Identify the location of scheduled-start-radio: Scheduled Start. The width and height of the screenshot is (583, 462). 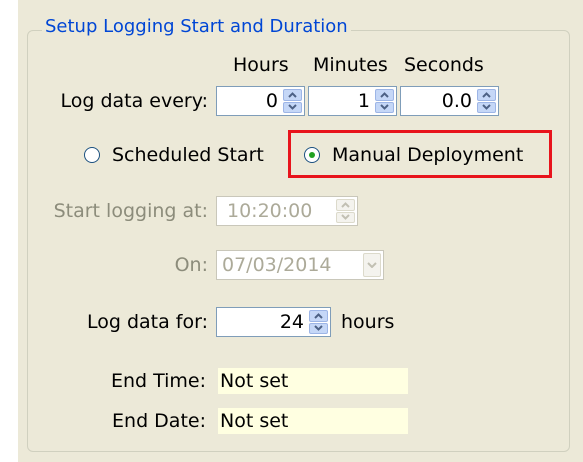
(174, 155).